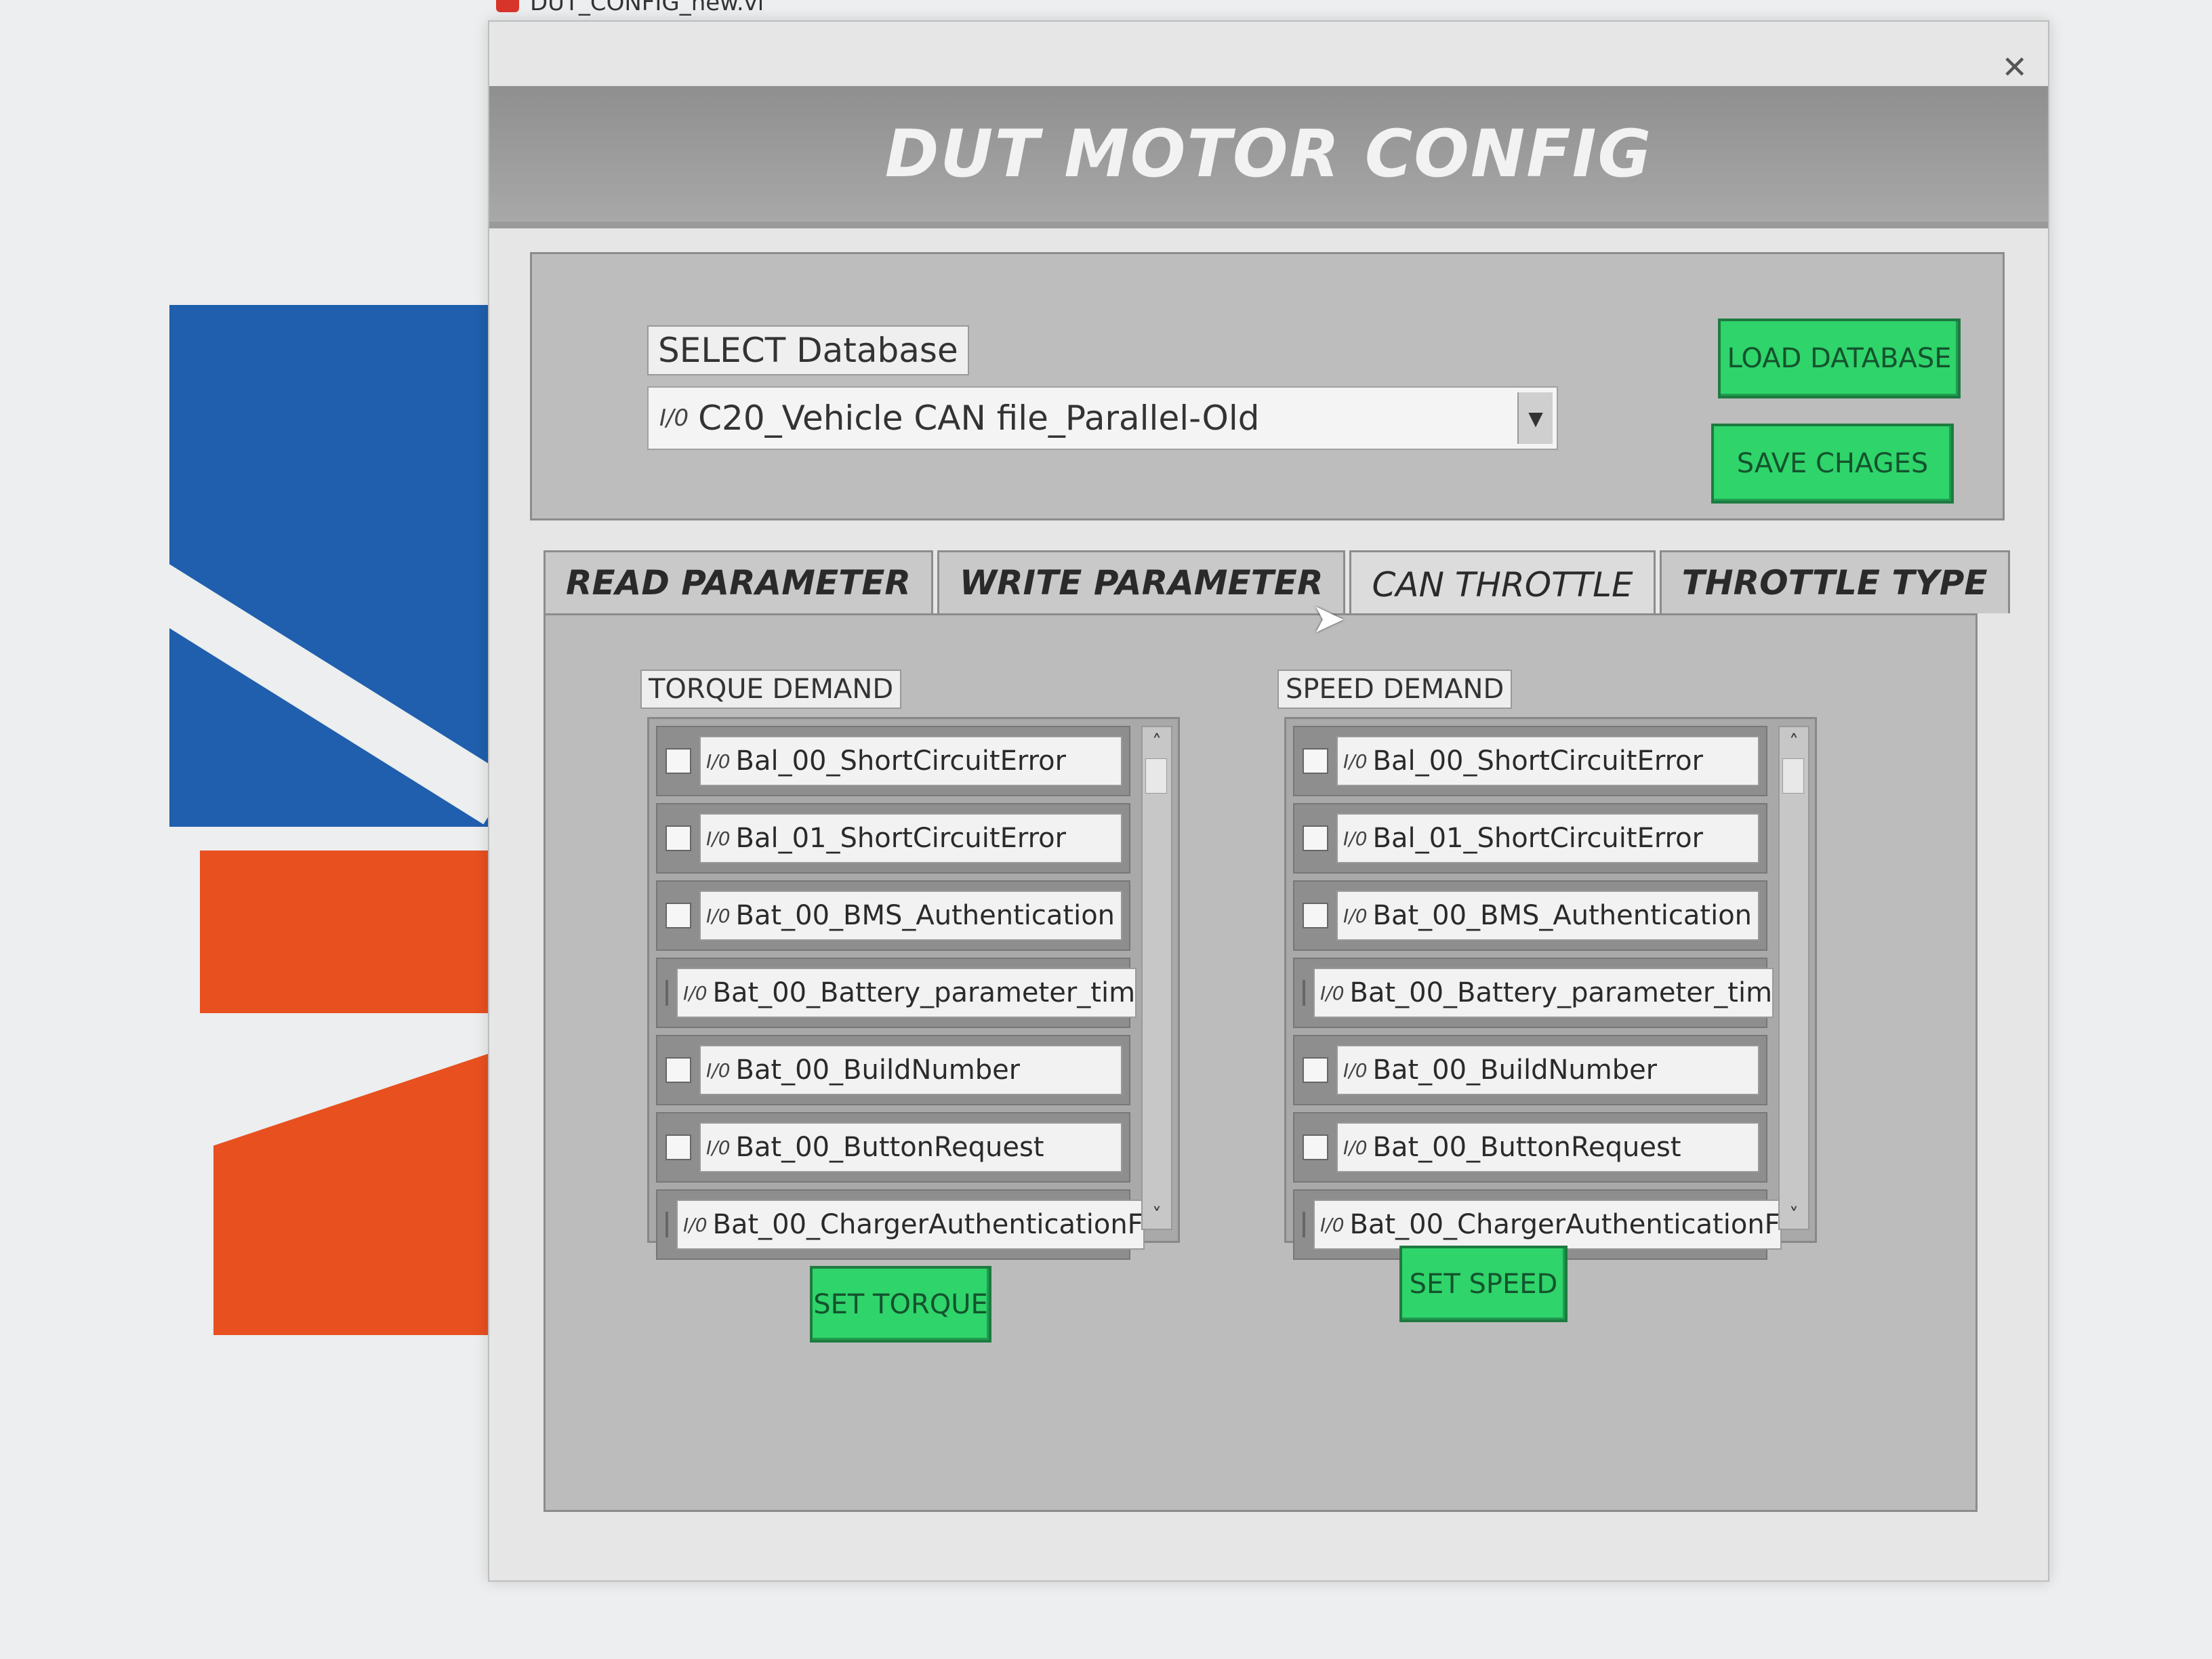 The image size is (2212, 1659). I want to click on window-title: DUT_CONFIG_new.vi, so click(647, 8).